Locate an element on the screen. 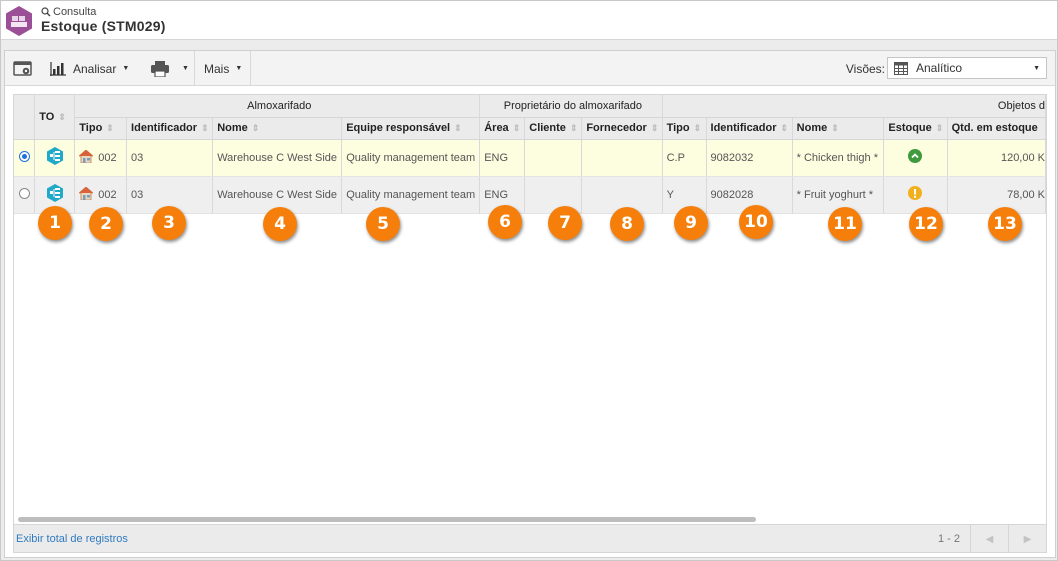  column-header-area: Área ⇕ is located at coordinates (502, 128).